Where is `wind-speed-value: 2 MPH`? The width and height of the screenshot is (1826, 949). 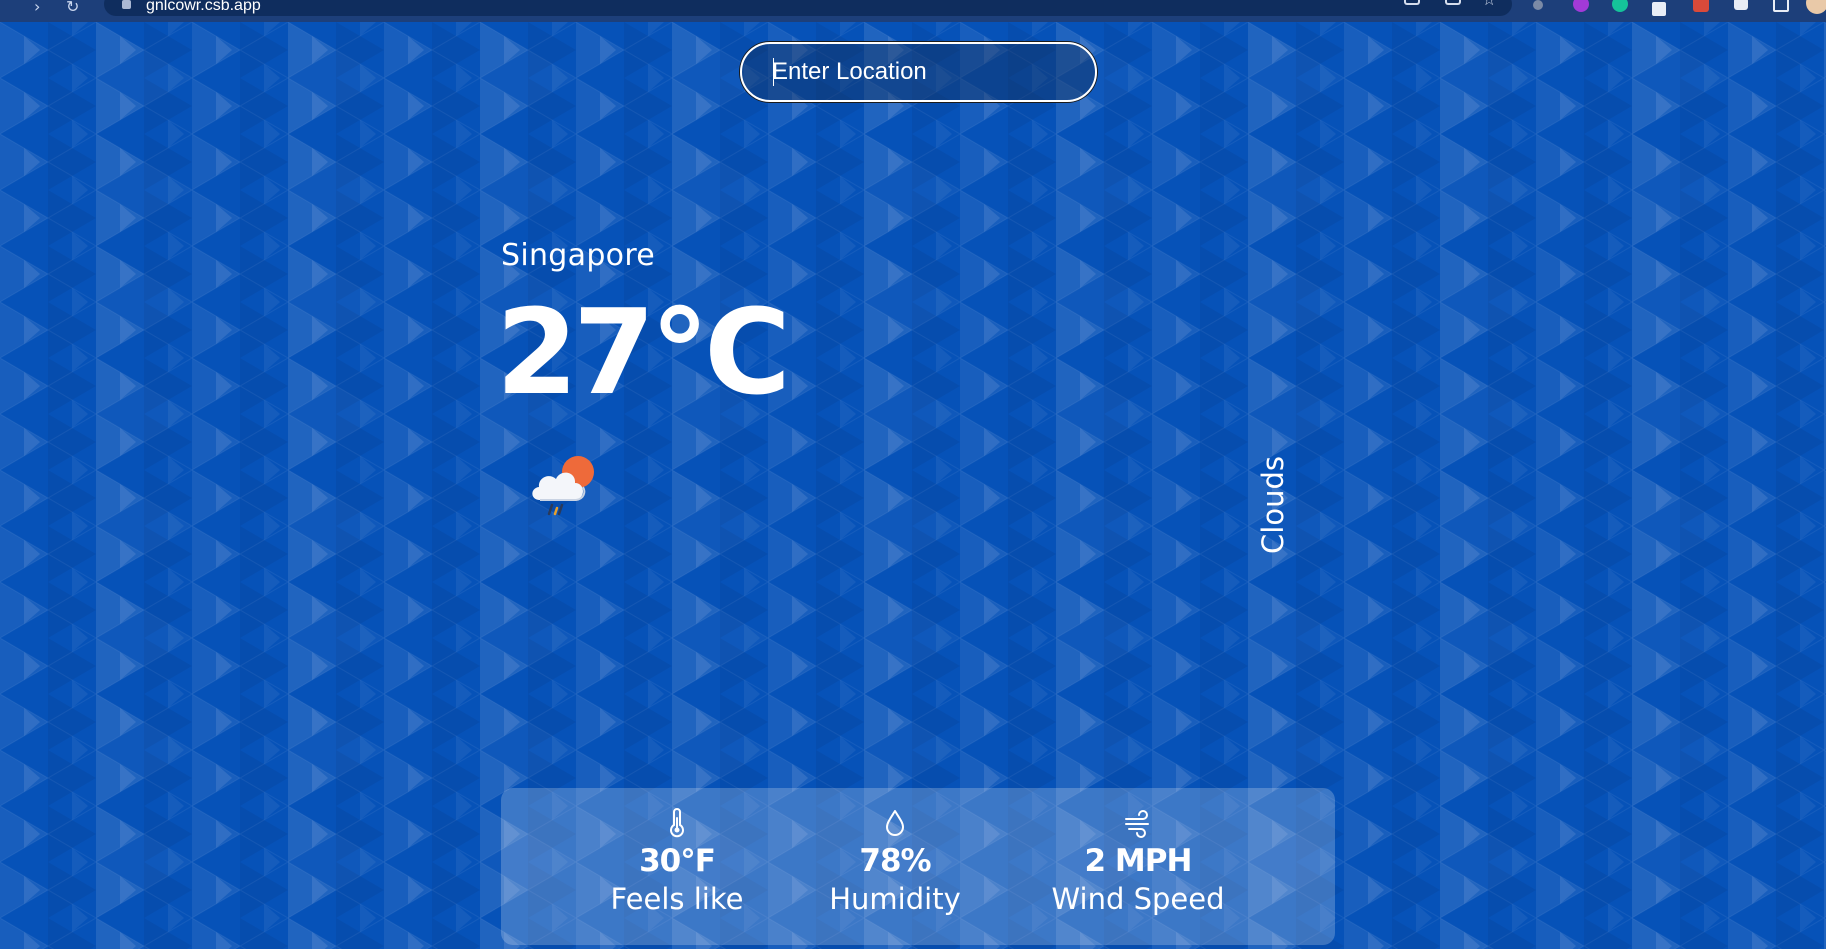 wind-speed-value: 2 MPH is located at coordinates (1138, 861).